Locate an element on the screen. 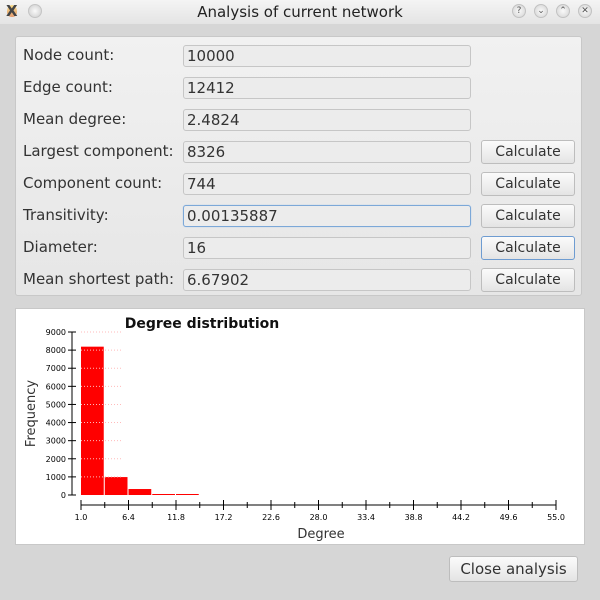  help-icon: ? is located at coordinates (519, 11).